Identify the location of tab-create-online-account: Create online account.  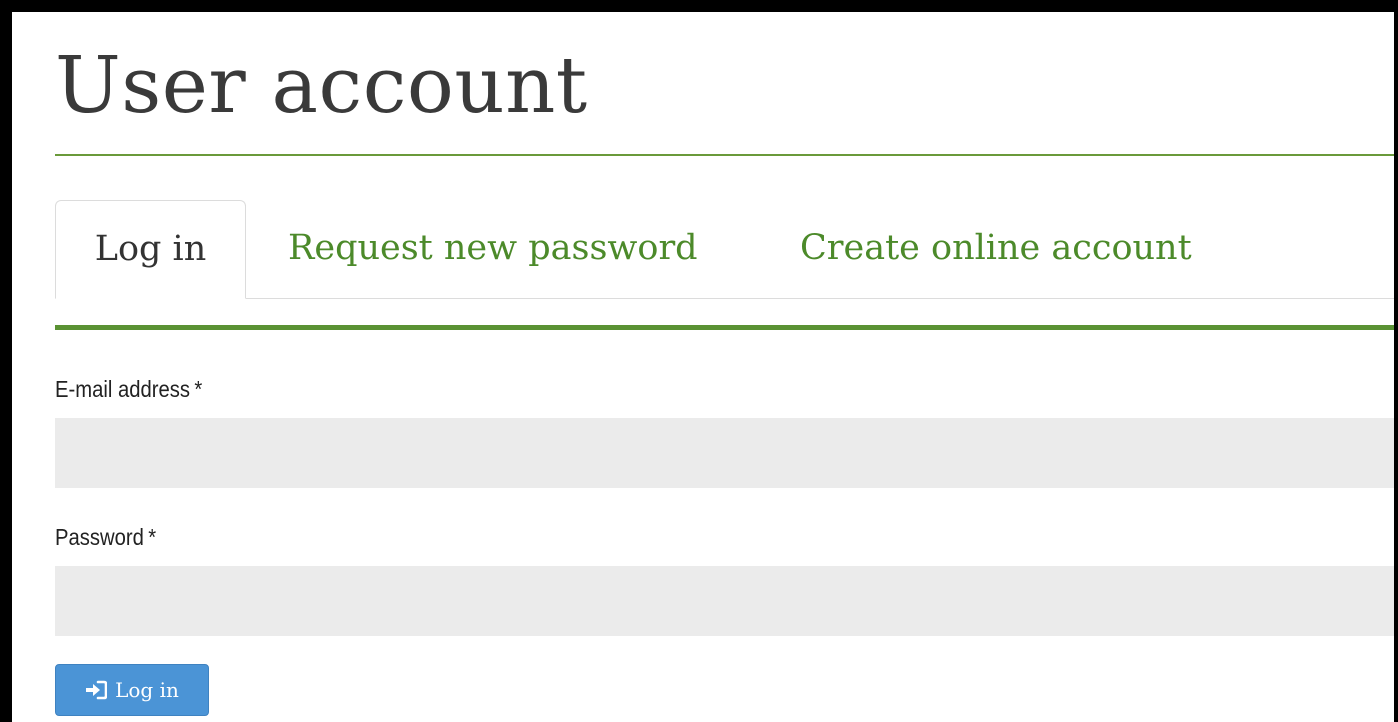
(996, 249).